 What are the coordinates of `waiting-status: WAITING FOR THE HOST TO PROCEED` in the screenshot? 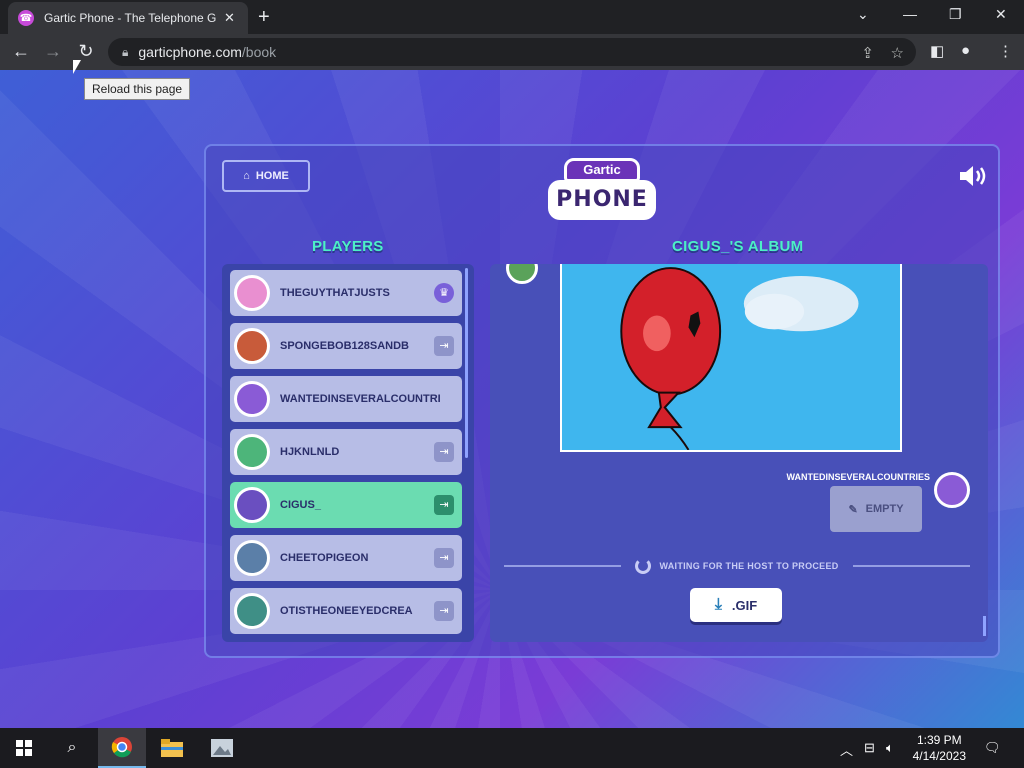 It's located at (737, 566).